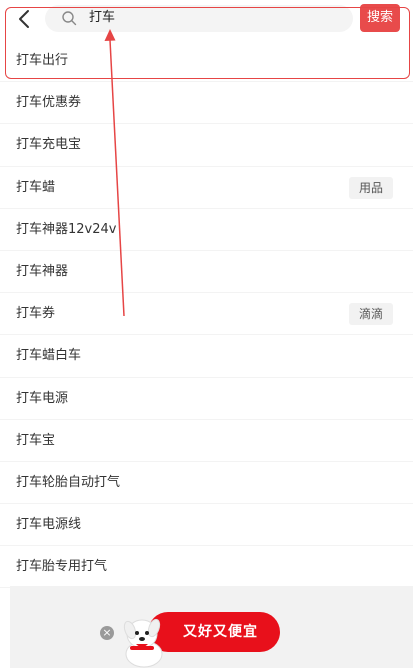 This screenshot has height=668, width=413. Describe the element at coordinates (49, 525) in the screenshot. I see `suggestion-label: 打车电源线` at that location.